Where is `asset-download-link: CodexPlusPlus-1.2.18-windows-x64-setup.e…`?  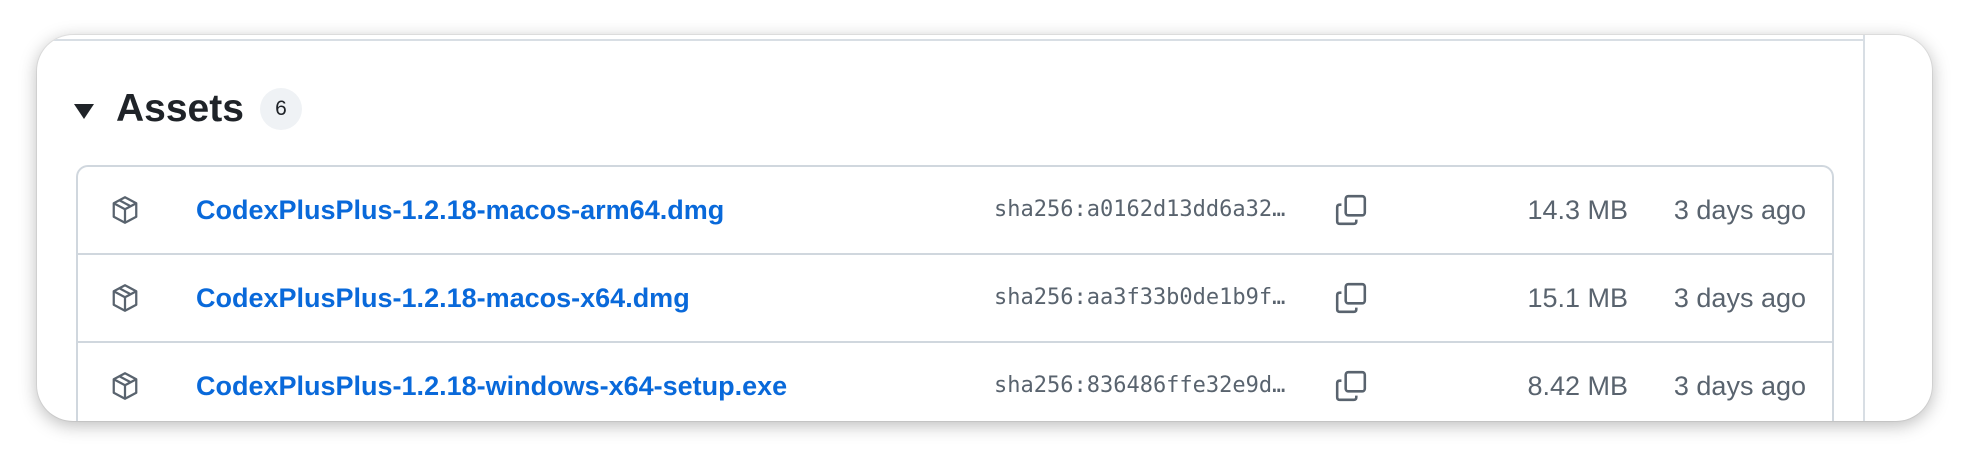
asset-download-link: CodexPlusPlus-1.2.18-windows-x64-setup.e… is located at coordinates (491, 382).